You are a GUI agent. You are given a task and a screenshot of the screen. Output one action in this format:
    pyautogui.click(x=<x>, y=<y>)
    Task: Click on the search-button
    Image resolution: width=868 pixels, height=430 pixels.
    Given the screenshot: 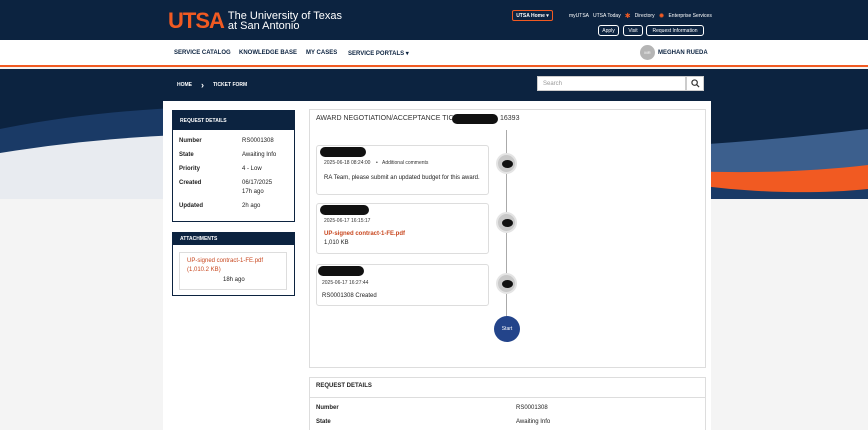 What is the action you would take?
    pyautogui.click(x=695, y=83)
    